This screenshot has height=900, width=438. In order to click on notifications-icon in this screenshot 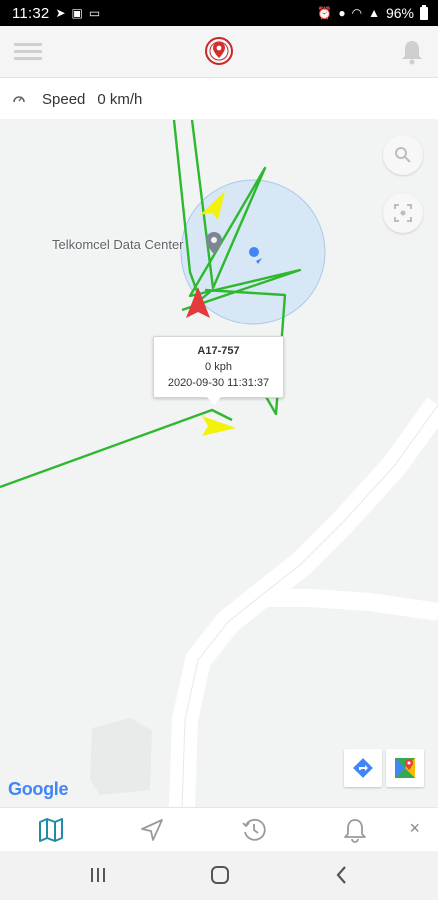, I will do `click(355, 831)`.